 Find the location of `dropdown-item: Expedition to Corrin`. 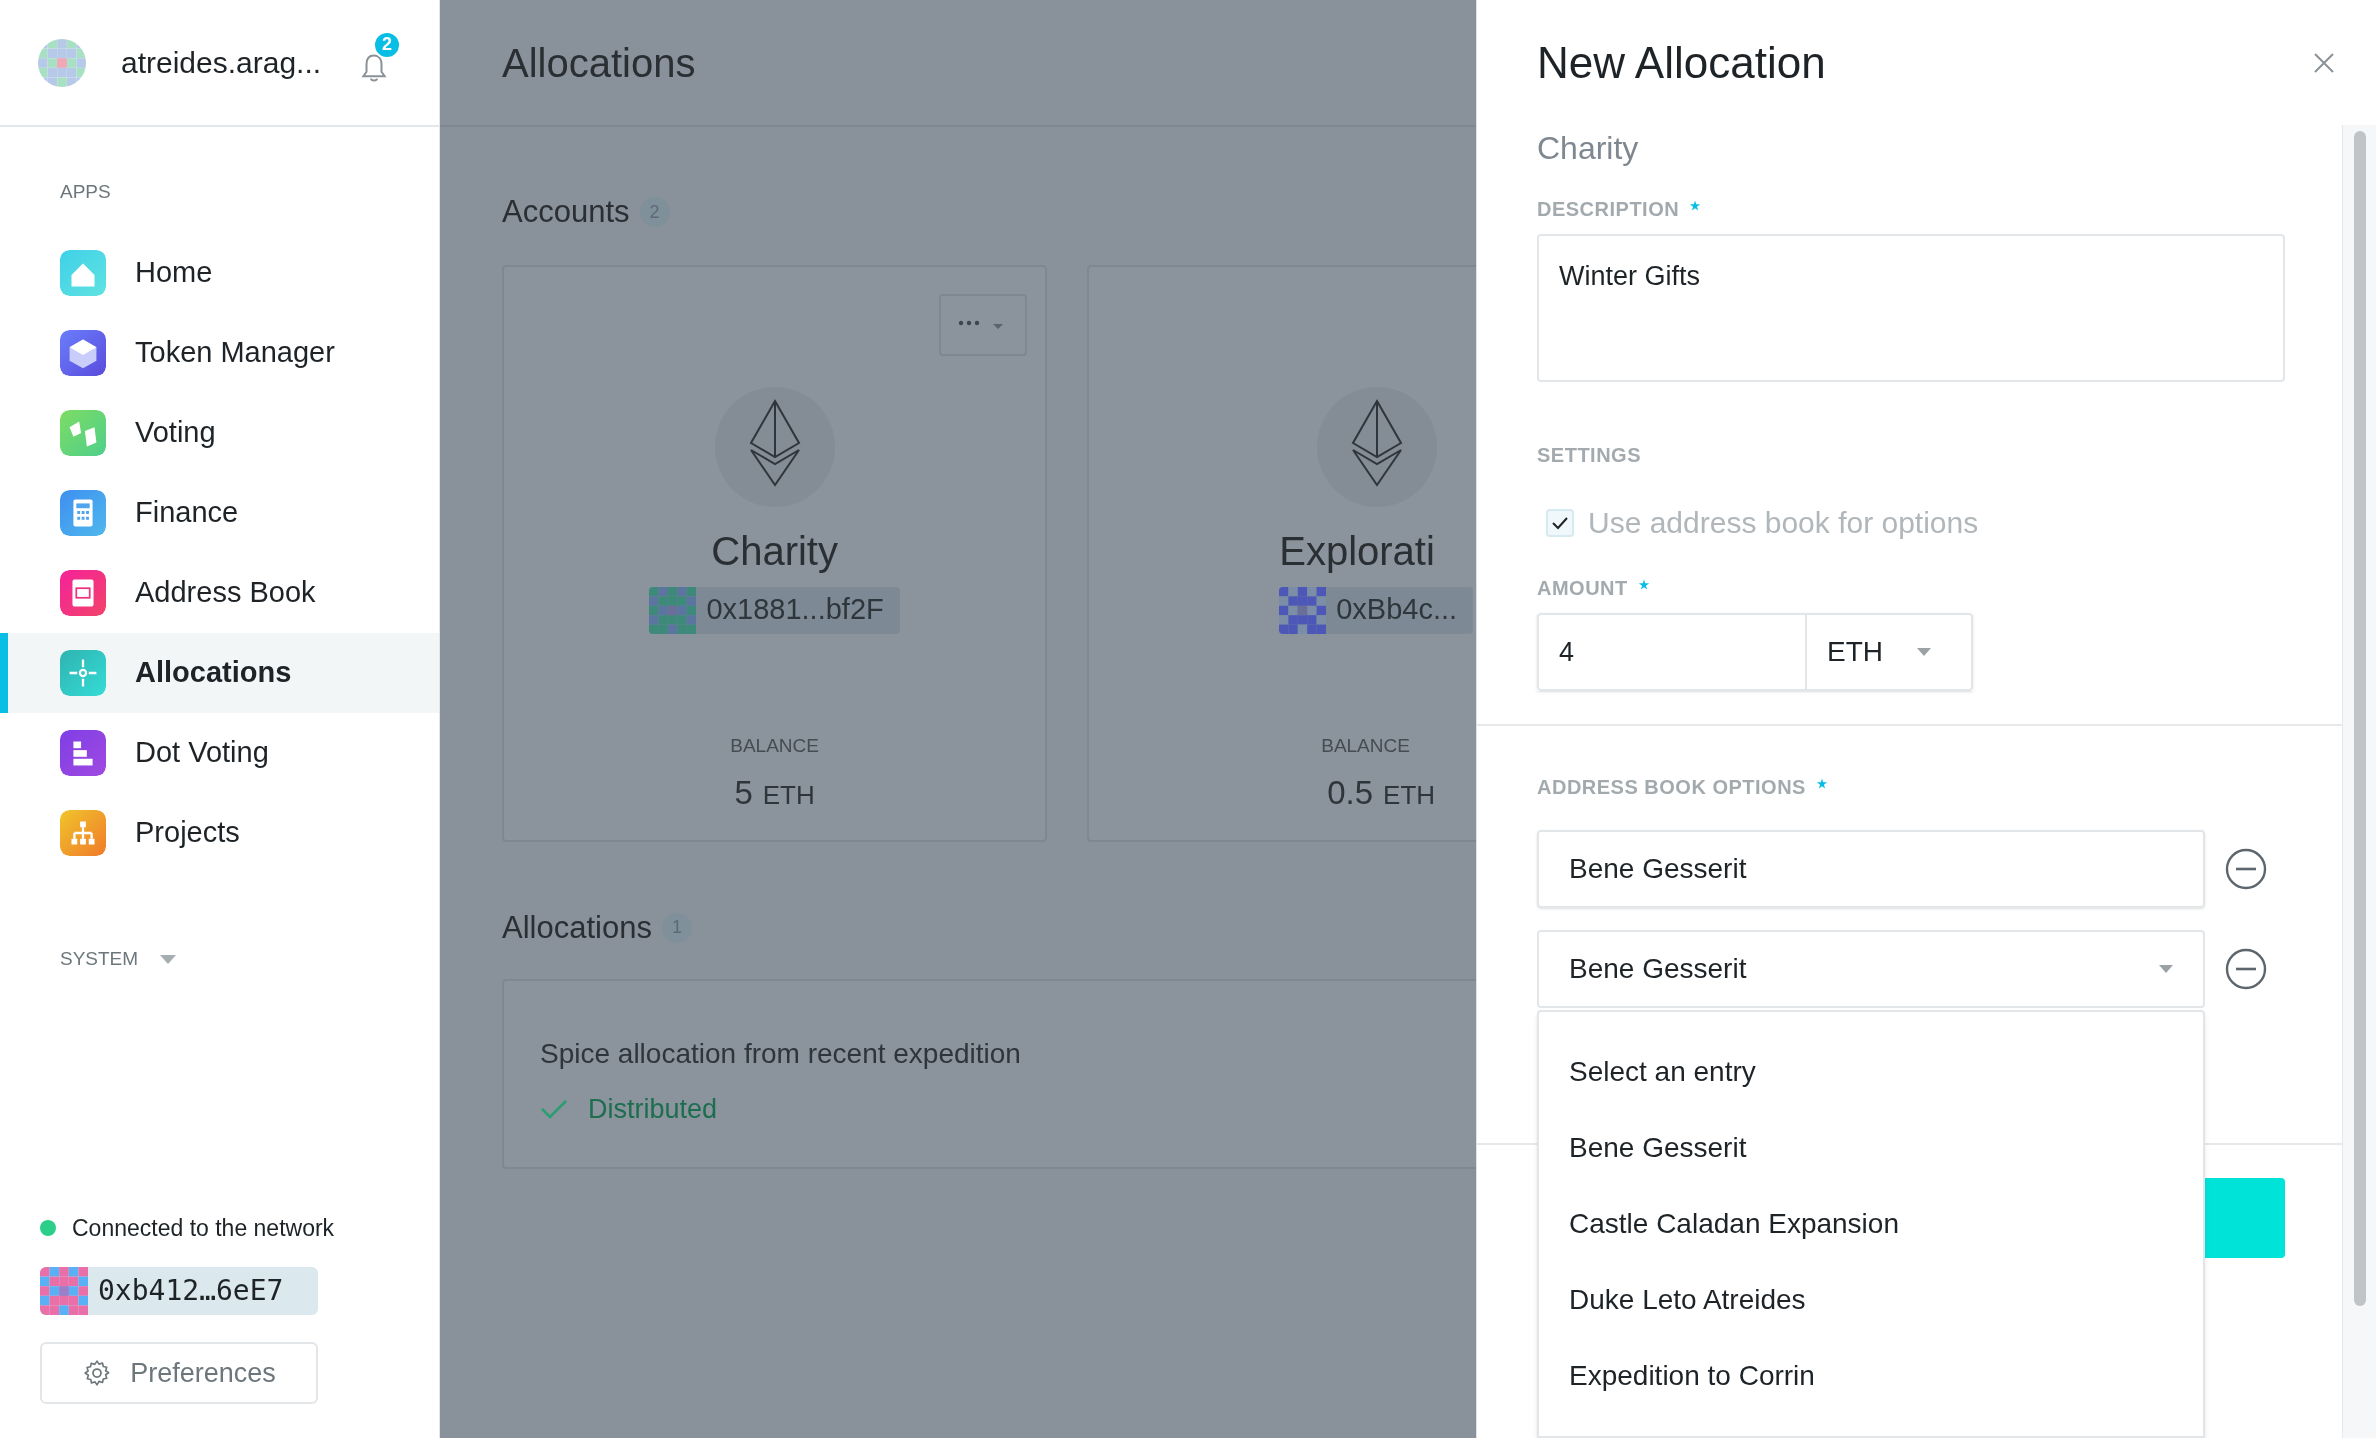

dropdown-item: Expedition to Corrin is located at coordinates (1871, 1376).